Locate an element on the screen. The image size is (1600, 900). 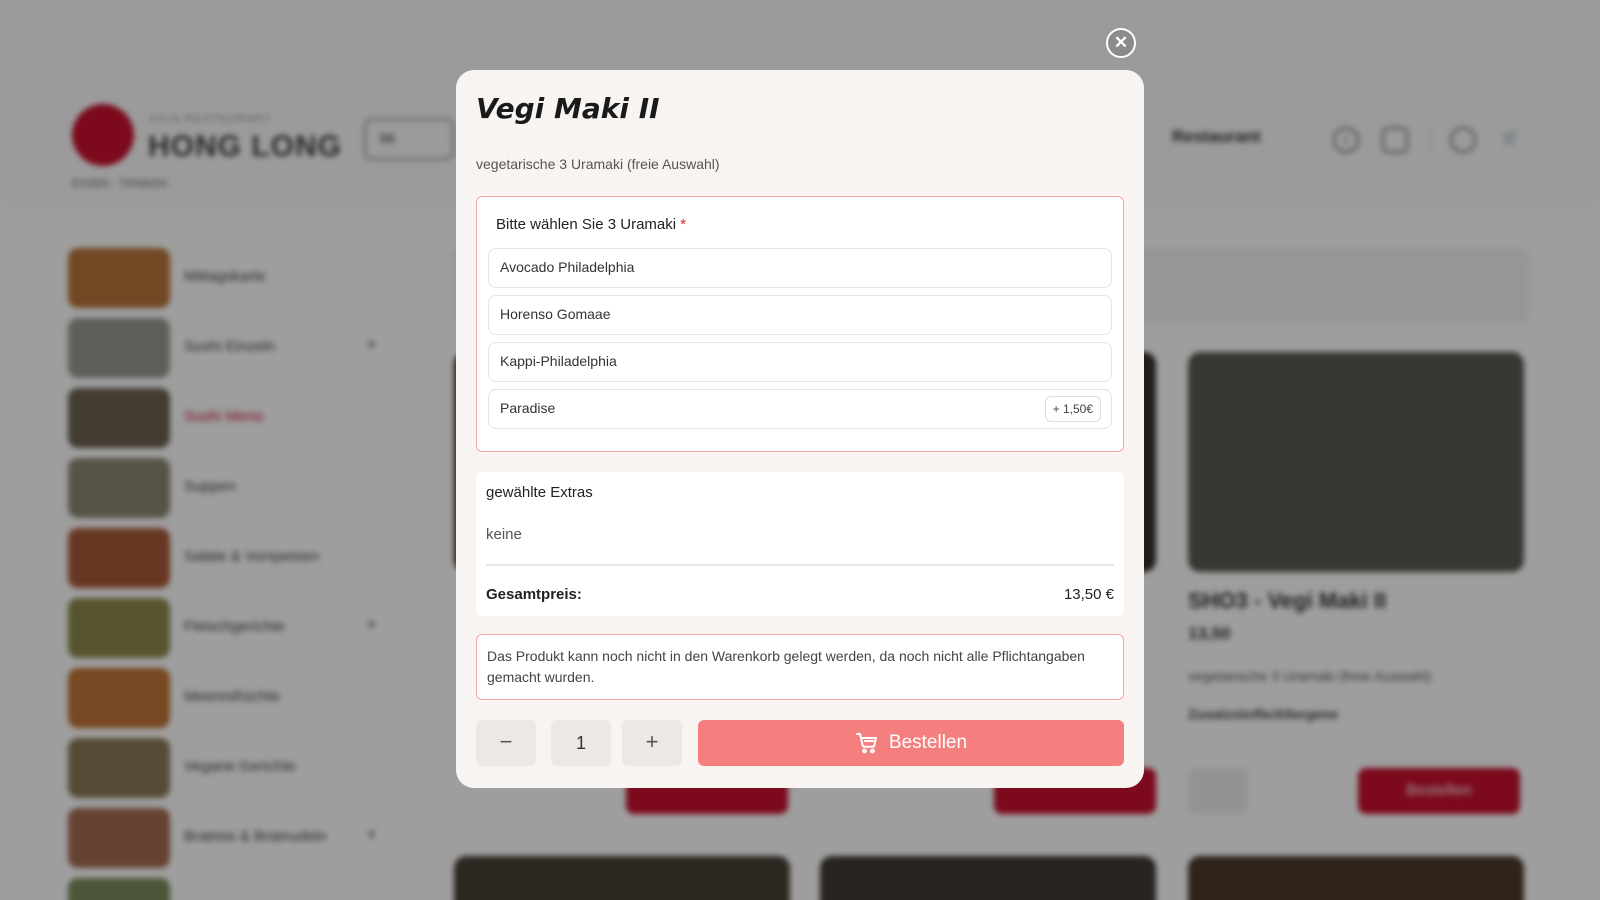
order-button: Bestellen is located at coordinates (911, 743).